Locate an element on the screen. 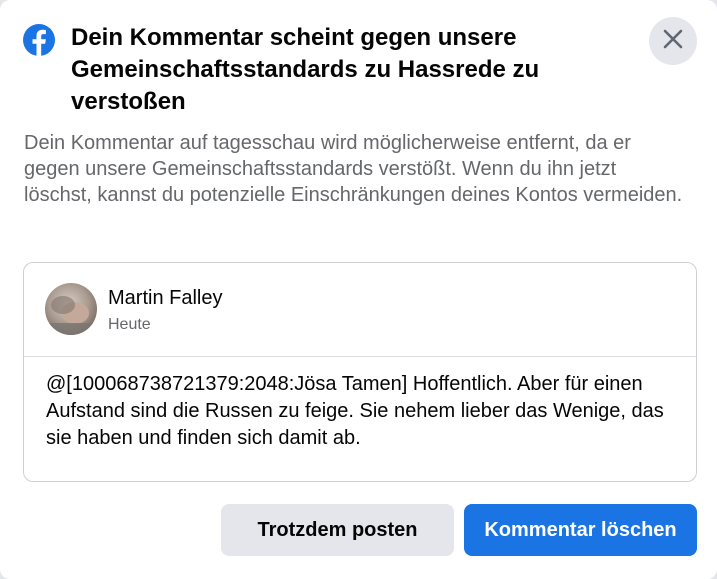  facebook-logo-icon is located at coordinates (39, 40).